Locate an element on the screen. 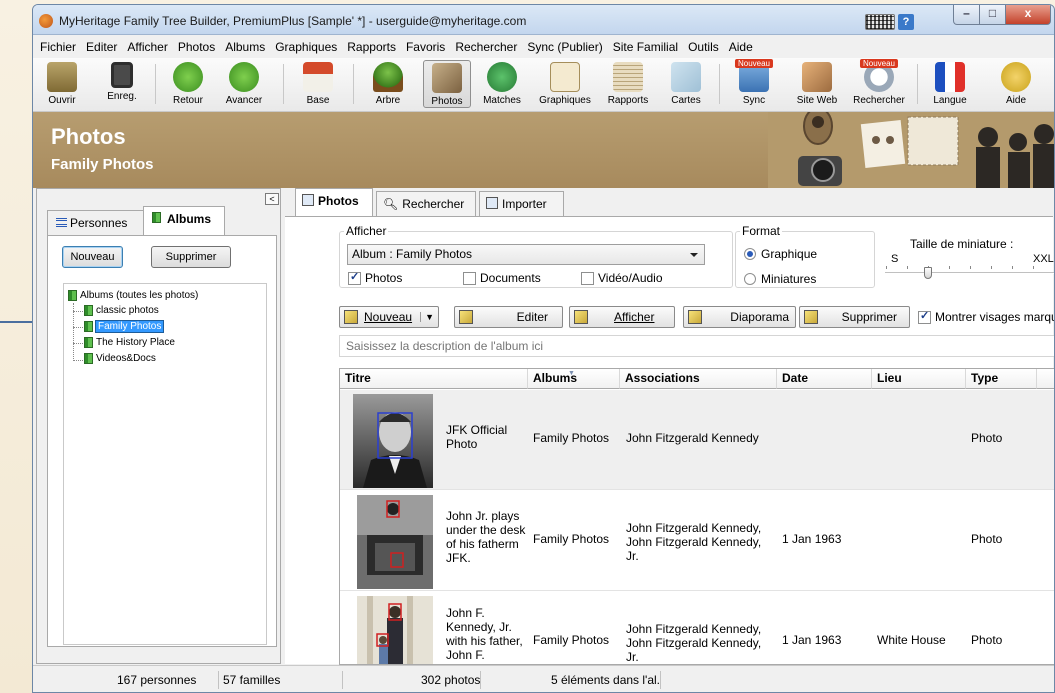  delete-album-button: Supprimer is located at coordinates (191, 257).